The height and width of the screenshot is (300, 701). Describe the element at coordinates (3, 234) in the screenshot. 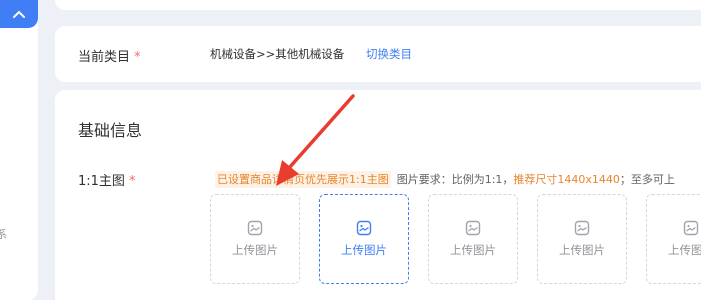

I see `sidebar-item-label: 系` at that location.